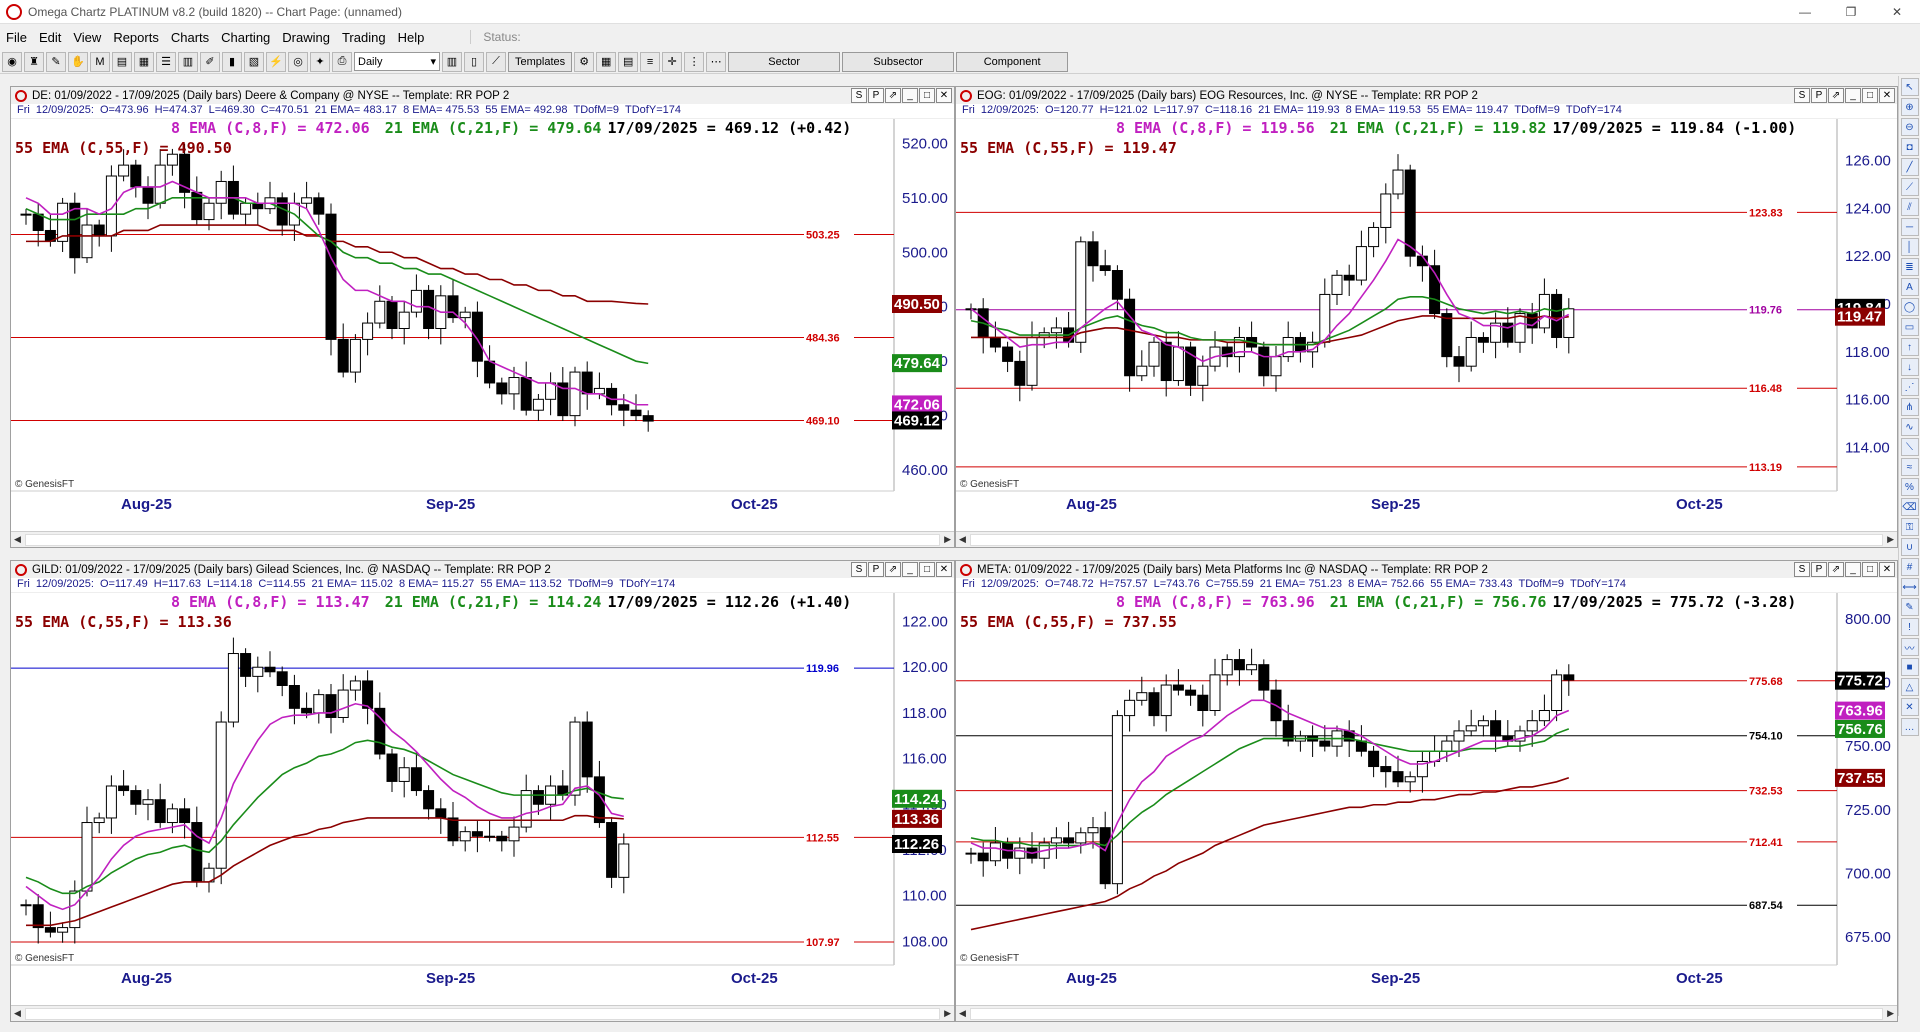 This screenshot has height=1032, width=1920. Describe the element at coordinates (694, 61) in the screenshot. I see `vertical-split-icon: ⋮` at that location.